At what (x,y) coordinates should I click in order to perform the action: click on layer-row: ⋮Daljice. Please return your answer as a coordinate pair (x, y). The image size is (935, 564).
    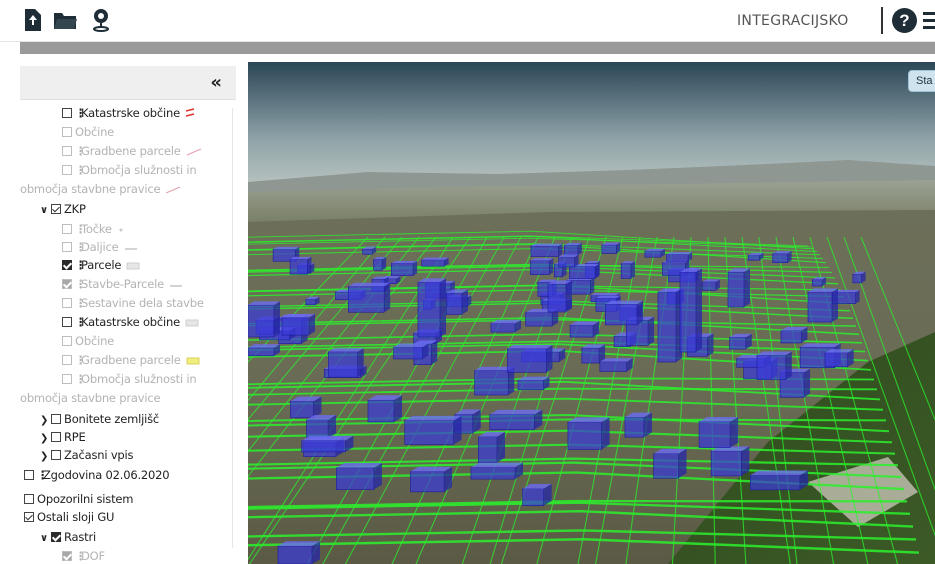
    Looking at the image, I should click on (100, 247).